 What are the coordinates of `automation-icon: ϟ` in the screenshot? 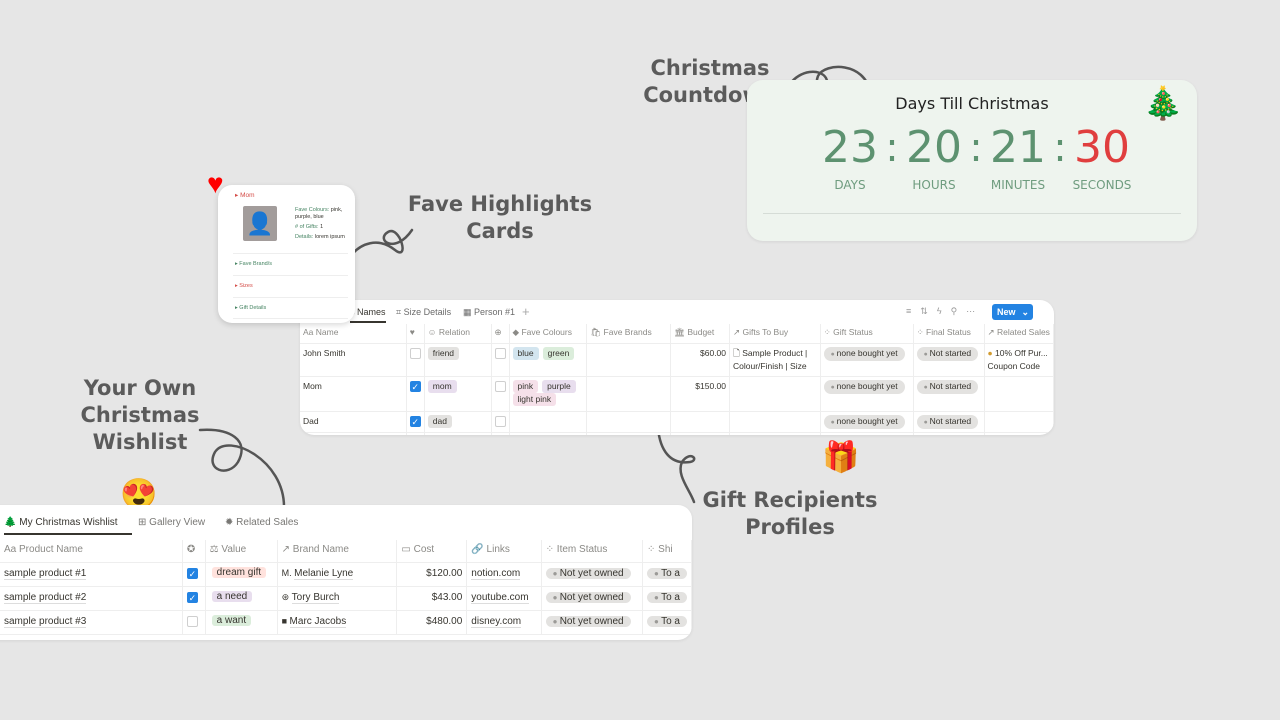 It's located at (944, 311).